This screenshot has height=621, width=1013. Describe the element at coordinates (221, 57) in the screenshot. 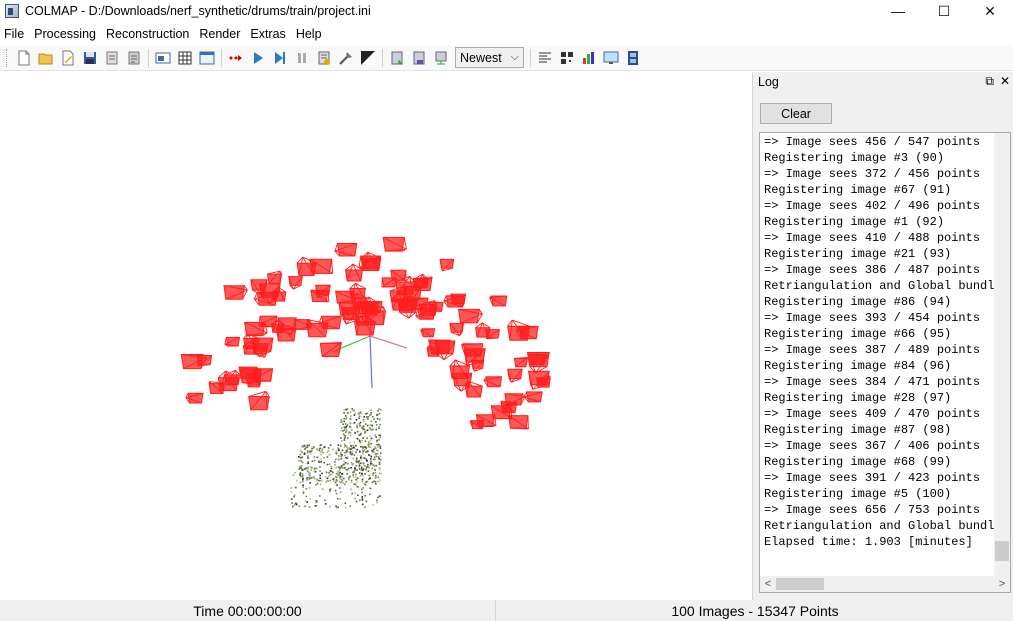

I see `toolbar-separator` at that location.